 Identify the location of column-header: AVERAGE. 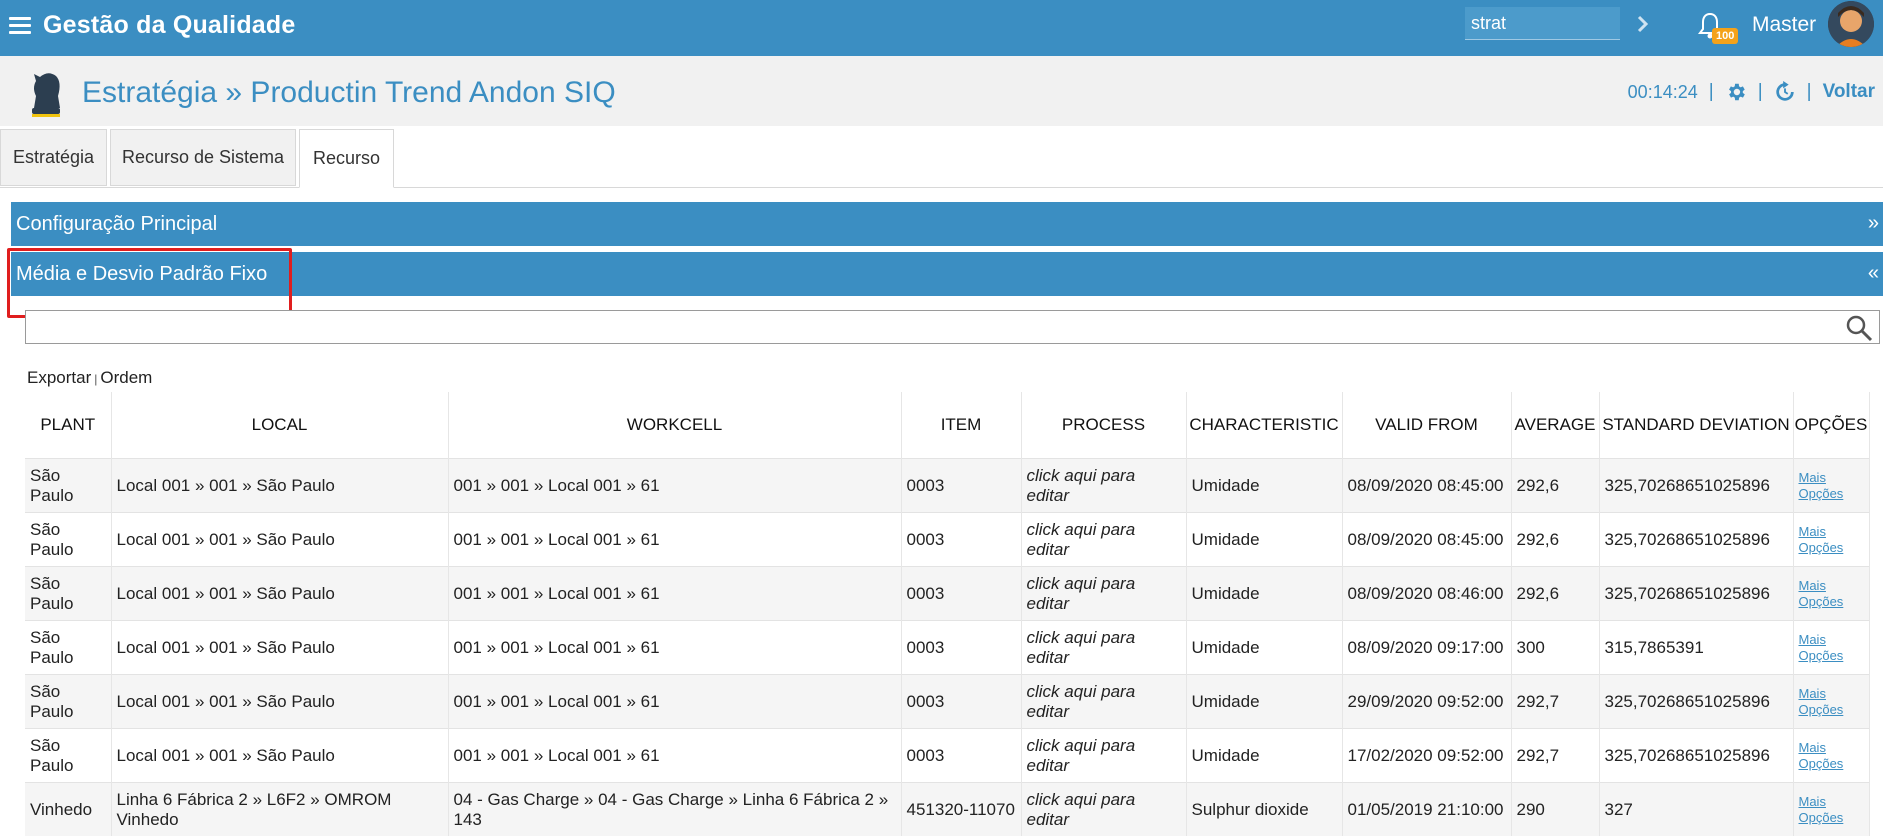
(1555, 425).